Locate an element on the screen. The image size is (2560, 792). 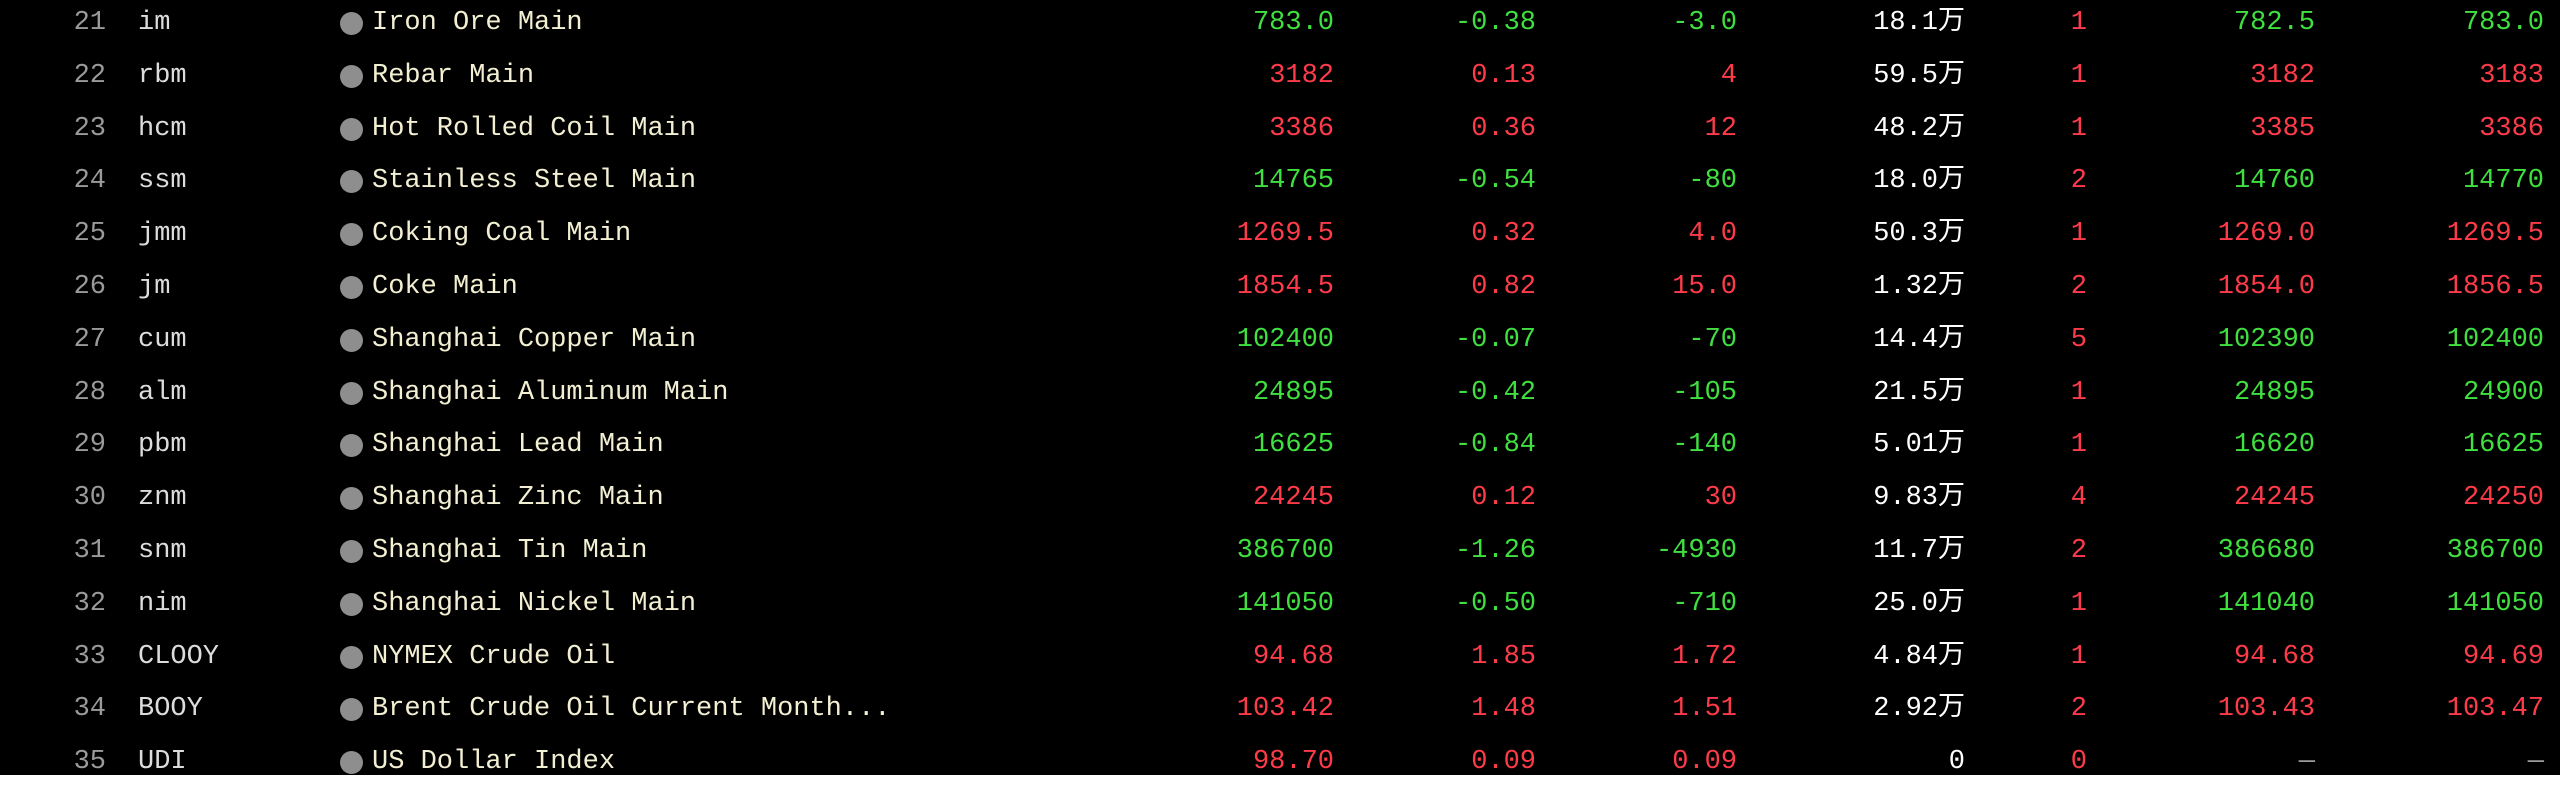
instrument-name: NYMEX Crude Oil is located at coordinates (493, 657).